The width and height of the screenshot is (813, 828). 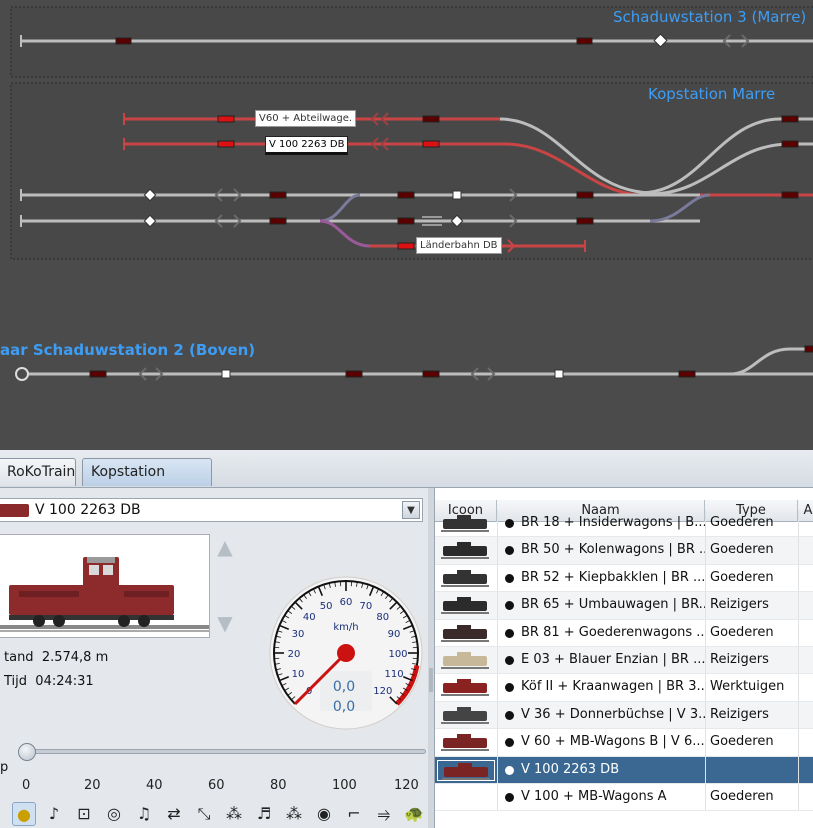 I want to click on speed-readout-top: 0,0, so click(x=344, y=687).